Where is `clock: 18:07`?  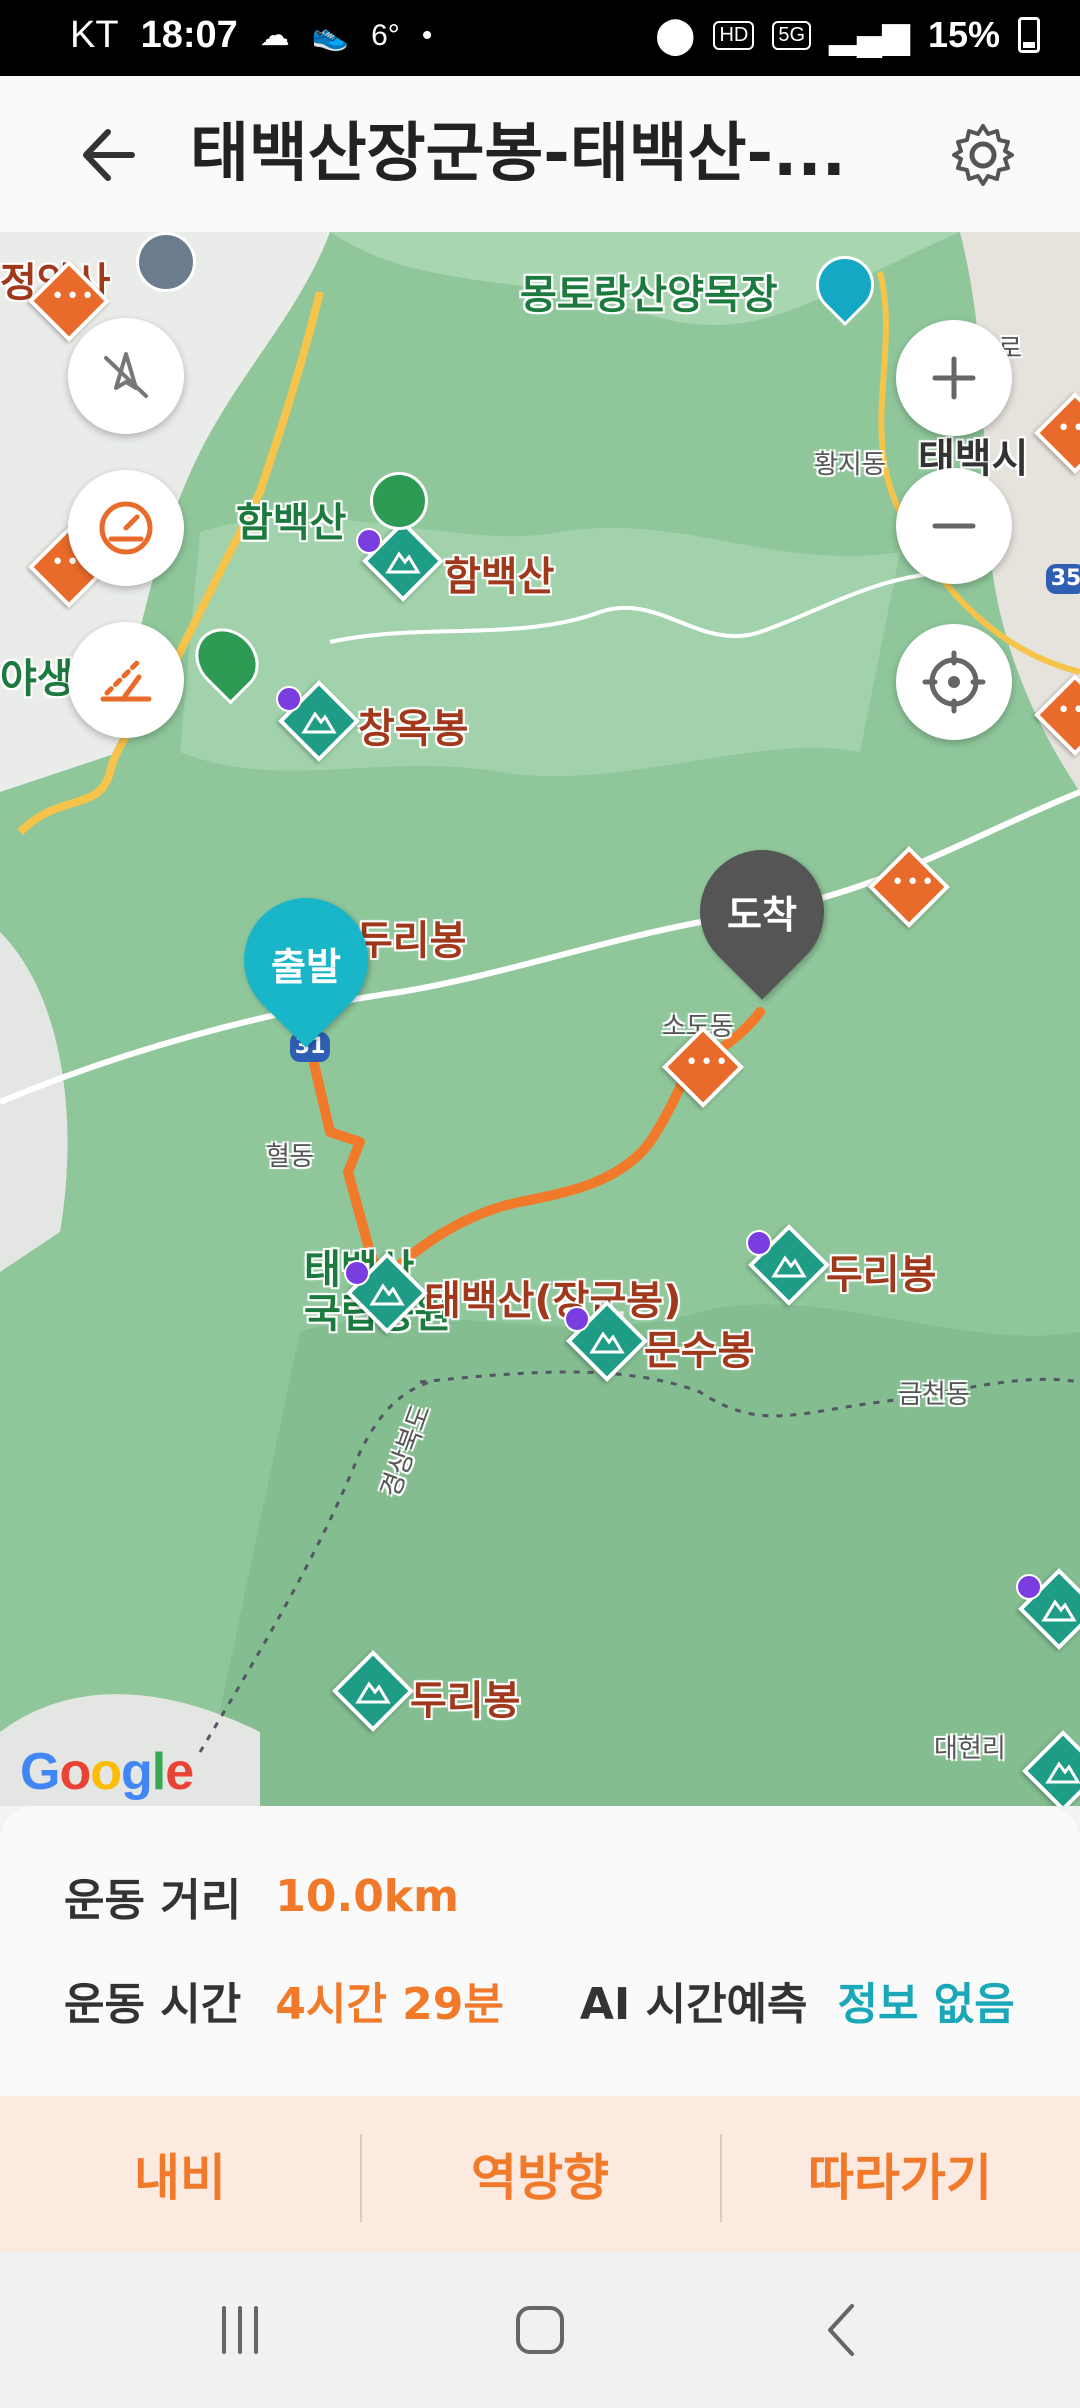 clock: 18:07 is located at coordinates (189, 35).